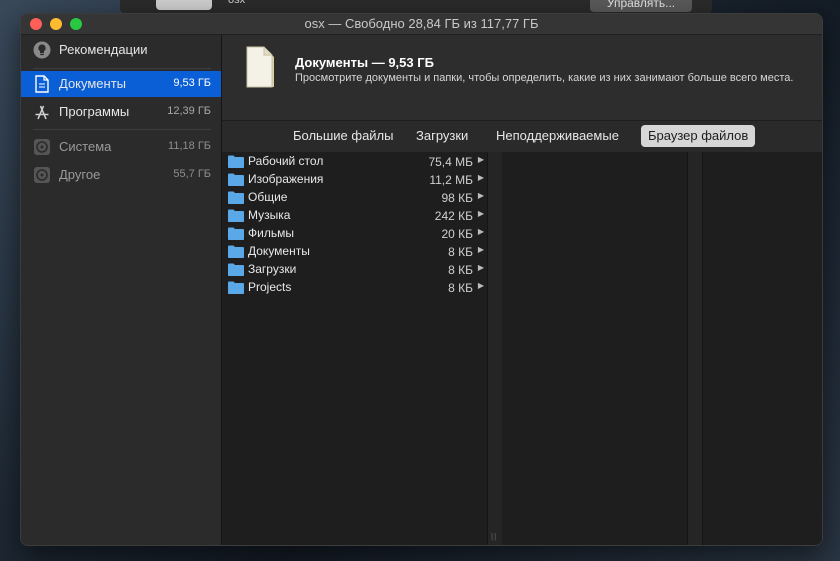 Image resolution: width=840 pixels, height=561 pixels. What do you see at coordinates (286, 179) in the screenshot?
I see `folder-name: Изображения` at bounding box center [286, 179].